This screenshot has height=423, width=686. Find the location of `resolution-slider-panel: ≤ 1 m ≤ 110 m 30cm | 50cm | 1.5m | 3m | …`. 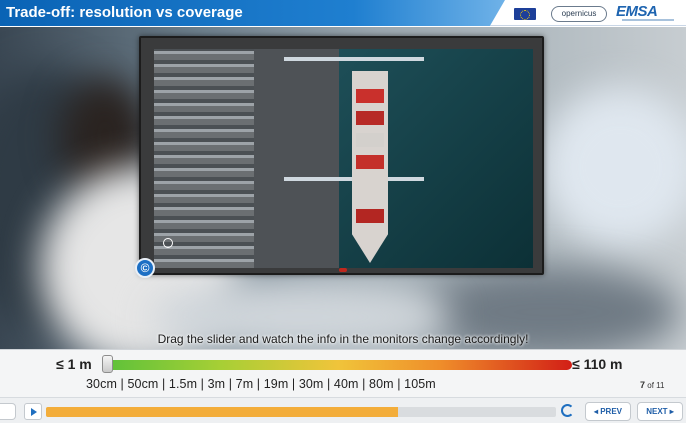

resolution-slider-panel: ≤ 1 m ≤ 110 m 30cm | 50cm | 1.5m | 3m | … is located at coordinates (343, 373).